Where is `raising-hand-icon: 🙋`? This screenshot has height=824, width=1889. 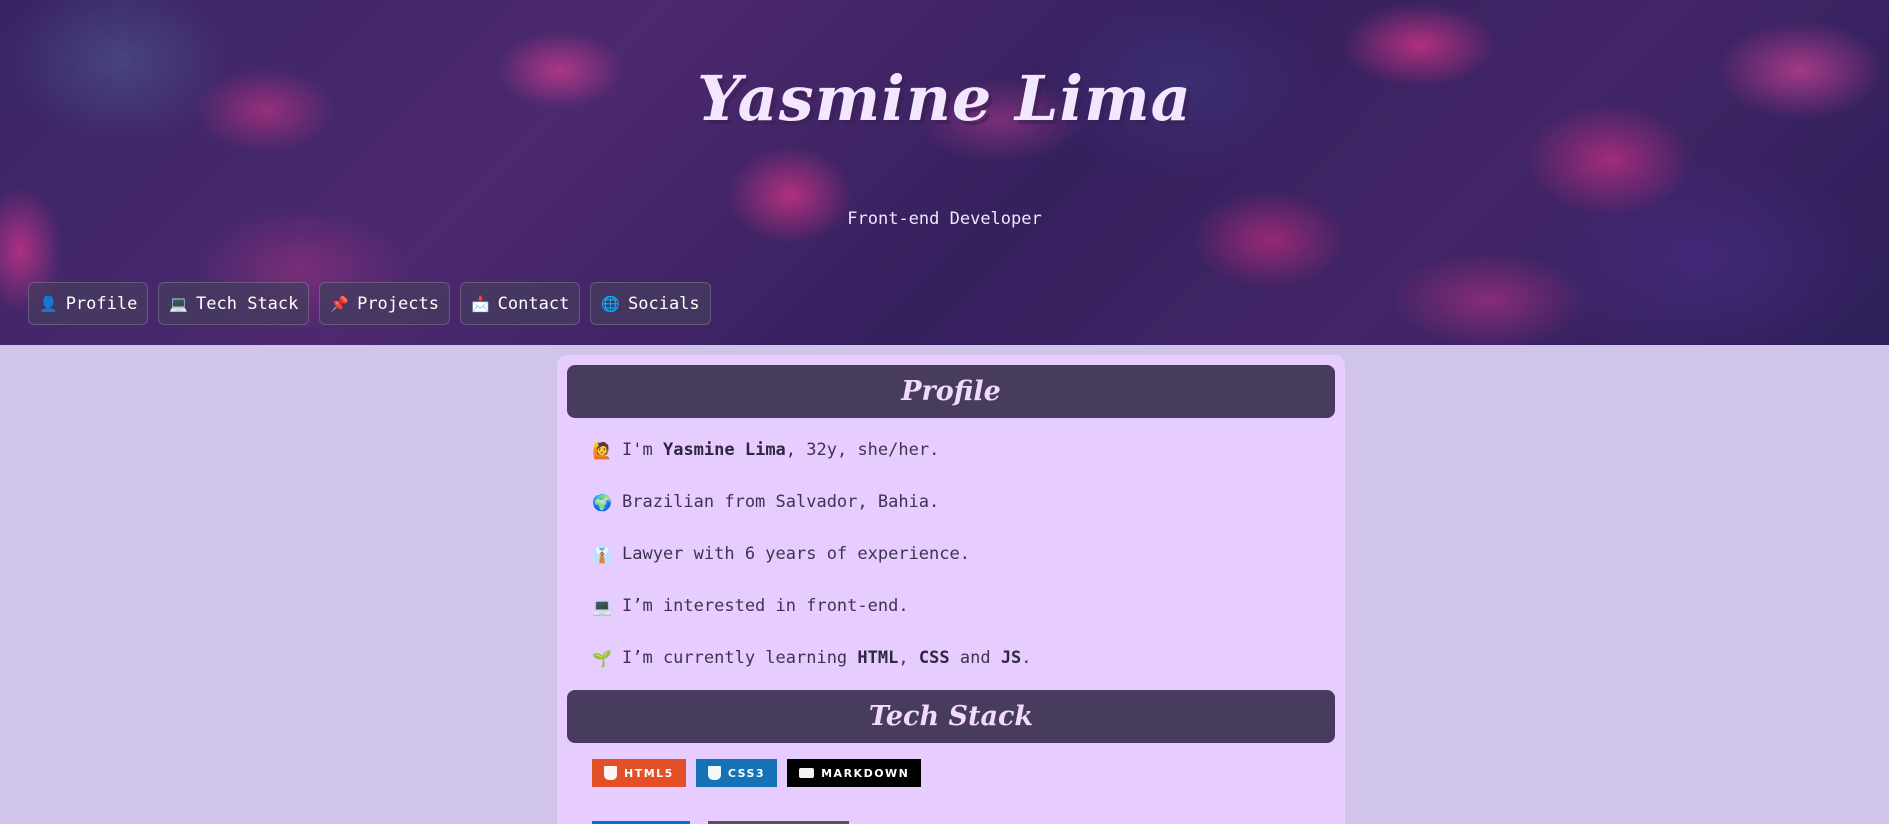 raising-hand-icon: 🙋 is located at coordinates (602, 450).